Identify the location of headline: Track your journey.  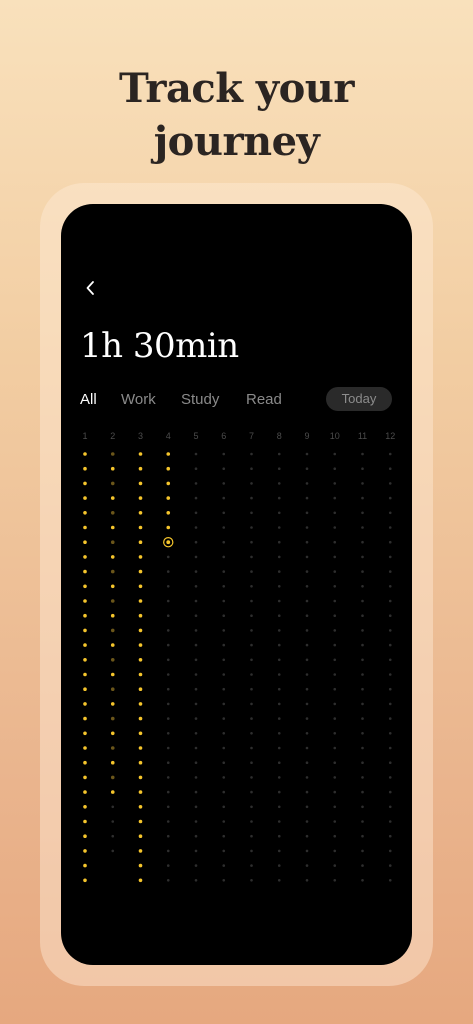
(236, 115).